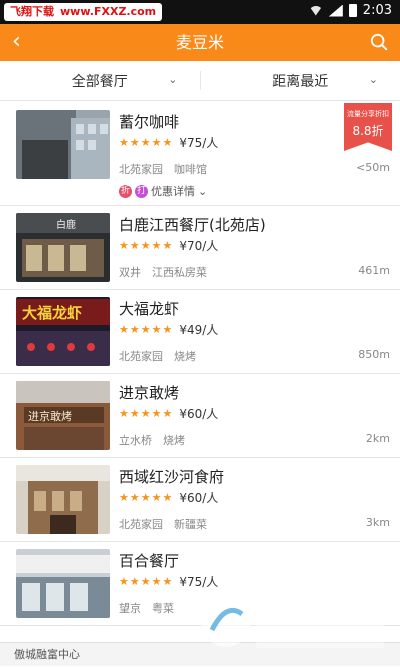 This screenshot has width=400, height=667. Describe the element at coordinates (353, 10) in the screenshot. I see `battery-icon` at that location.